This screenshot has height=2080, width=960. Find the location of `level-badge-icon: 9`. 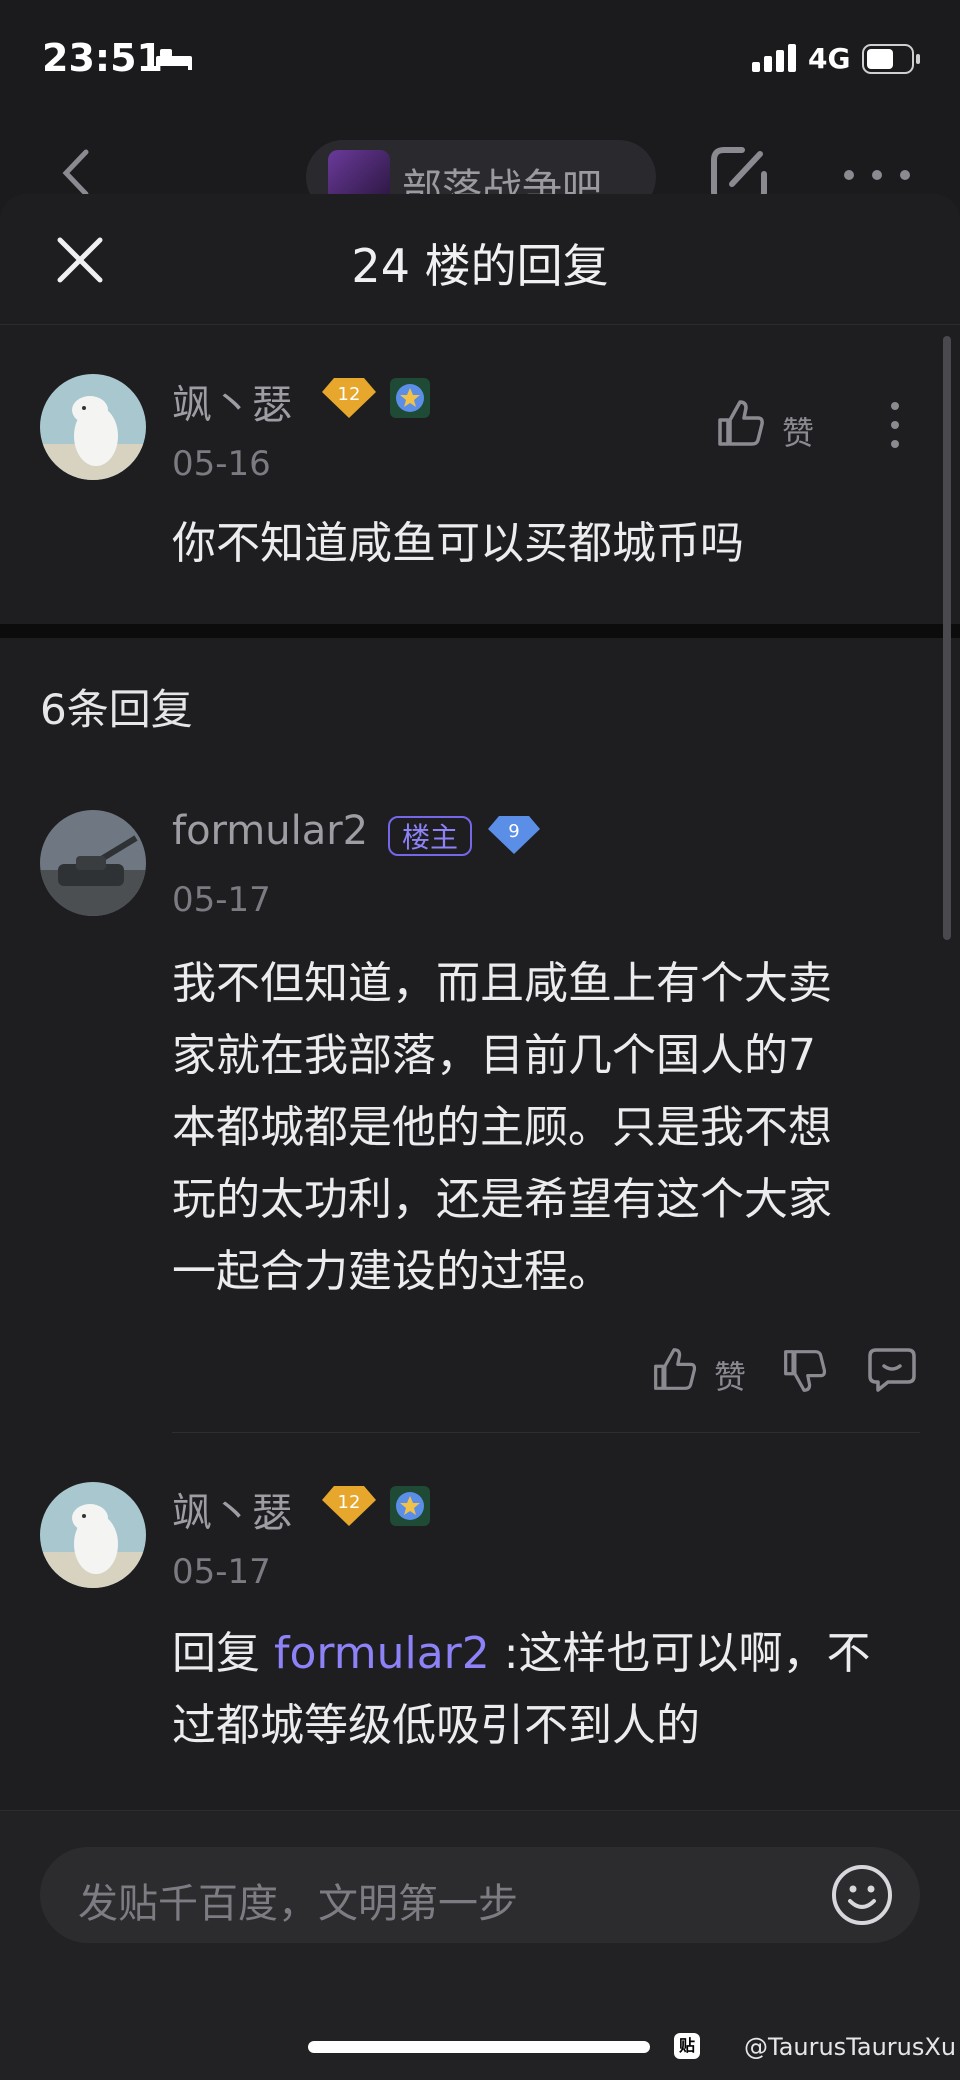

level-badge-icon: 9 is located at coordinates (514, 835).